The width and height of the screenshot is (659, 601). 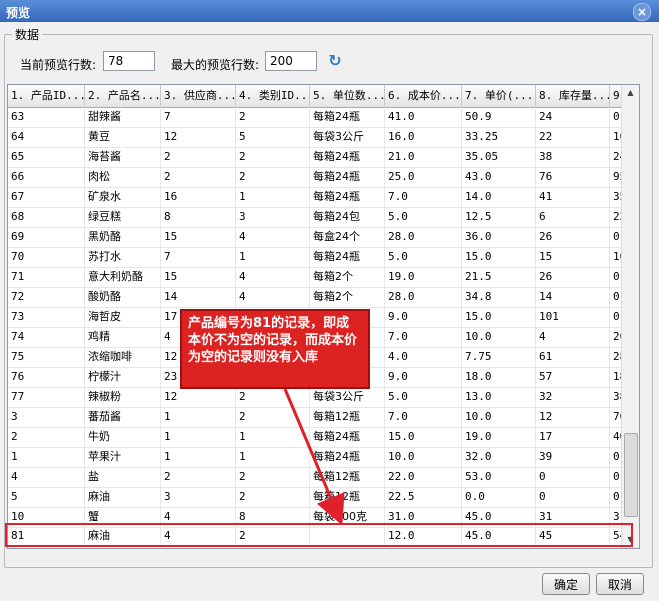 I want to click on cancel-button: 取消, so click(x=620, y=584).